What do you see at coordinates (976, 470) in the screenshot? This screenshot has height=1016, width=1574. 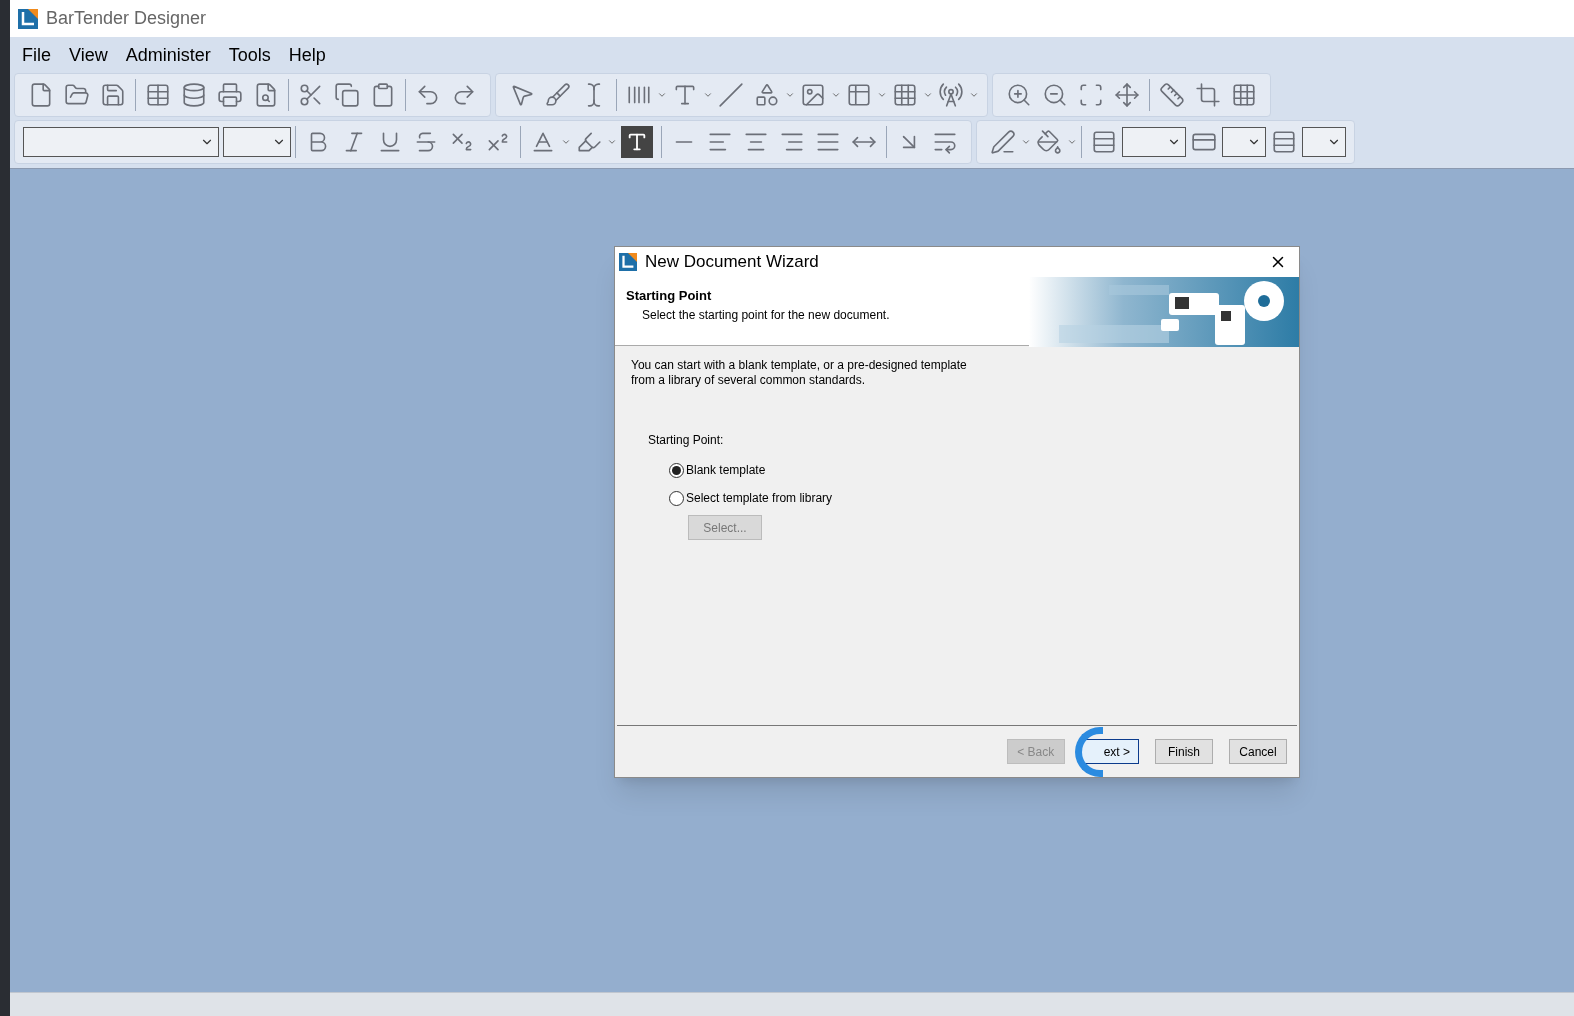 I see `radio-option: Blank template` at bounding box center [976, 470].